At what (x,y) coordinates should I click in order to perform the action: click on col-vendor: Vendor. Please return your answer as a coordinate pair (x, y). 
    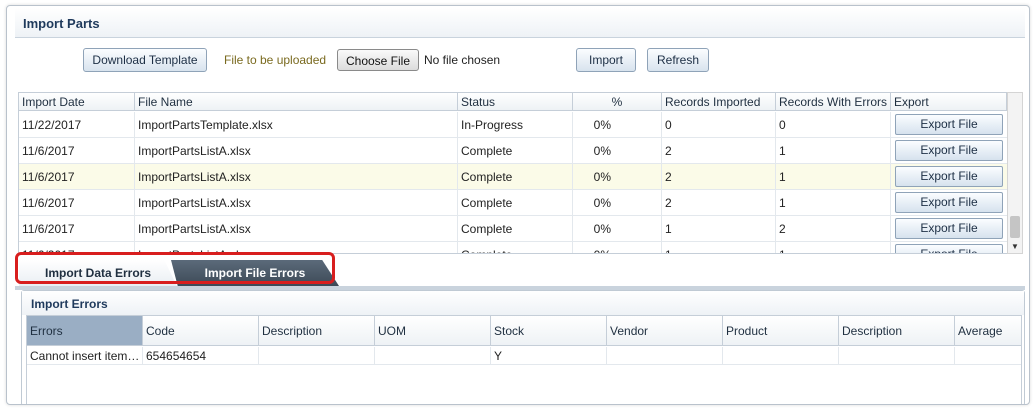
    Looking at the image, I should click on (665, 331).